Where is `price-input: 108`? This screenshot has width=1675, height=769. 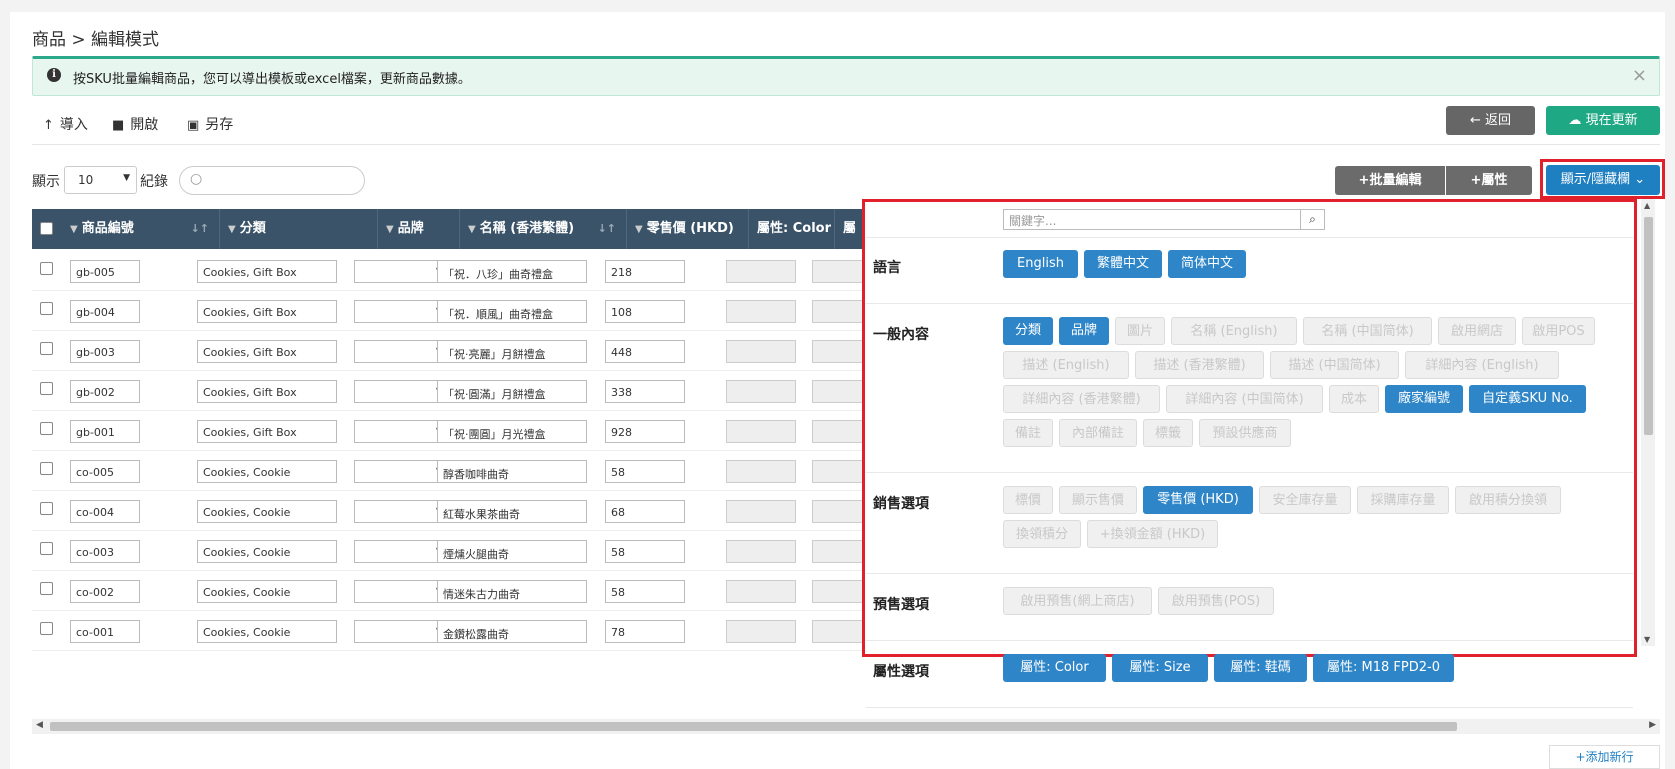
price-input: 108 is located at coordinates (645, 311).